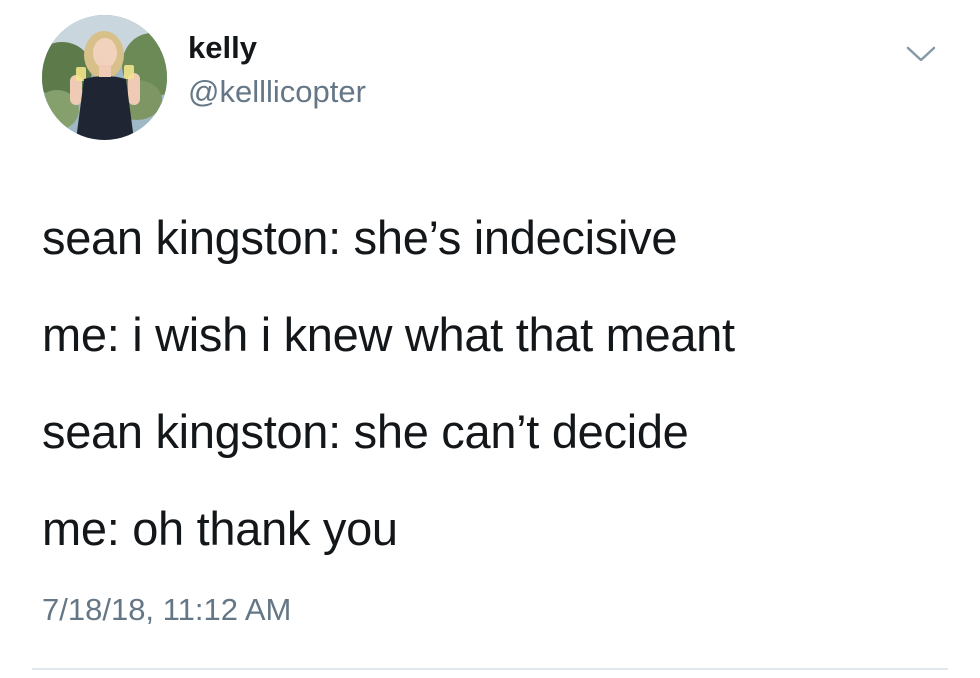 The image size is (980, 678). I want to click on tweet-timestamp: 7/18/18, 11:12 AM, so click(166, 610).